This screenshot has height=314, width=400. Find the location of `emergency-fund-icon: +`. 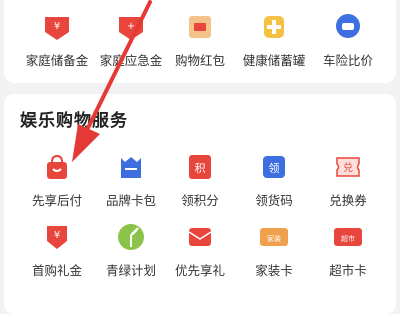

emergency-fund-icon: + is located at coordinates (131, 27).